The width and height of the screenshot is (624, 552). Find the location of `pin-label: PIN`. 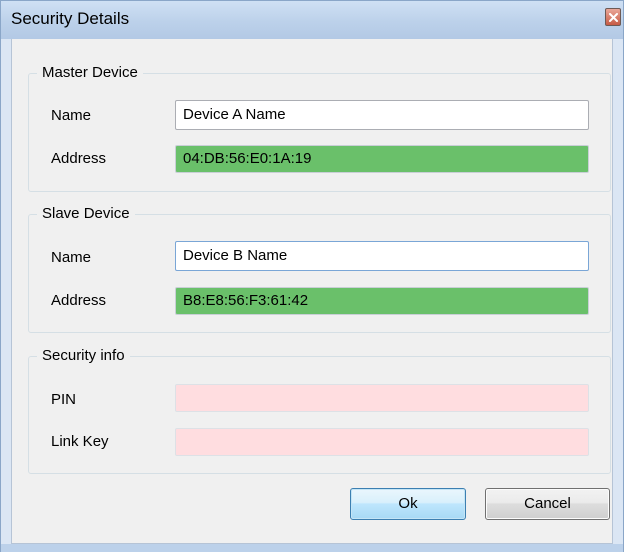

pin-label: PIN is located at coordinates (64, 399).